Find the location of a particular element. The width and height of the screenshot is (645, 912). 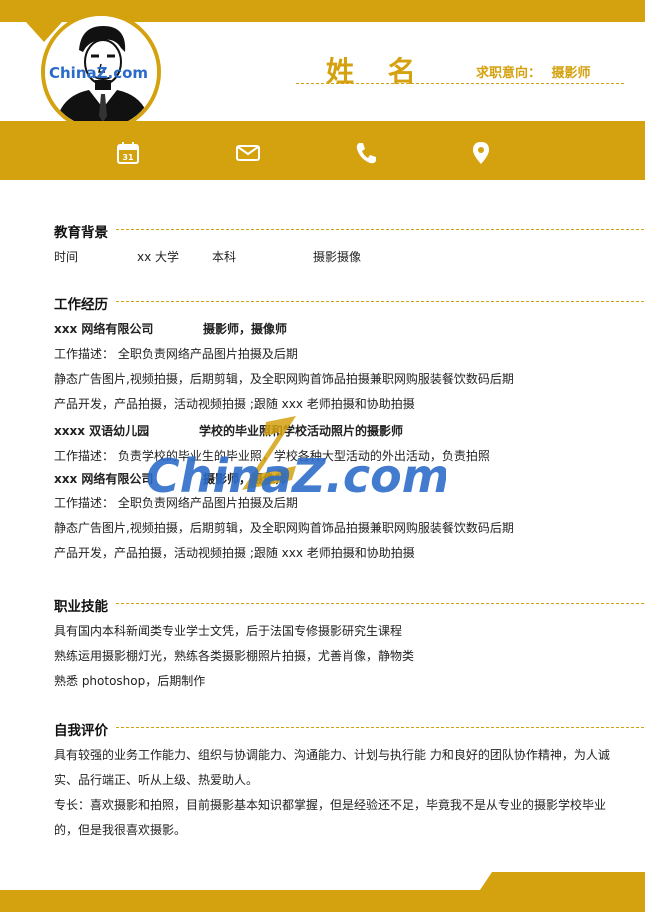

work-entry-3-line-3: 产品开发，产品拍摄，活动视频拍摄 ;跟随 xxx 老师拍摄和协助拍摄 is located at coordinates (234, 553).